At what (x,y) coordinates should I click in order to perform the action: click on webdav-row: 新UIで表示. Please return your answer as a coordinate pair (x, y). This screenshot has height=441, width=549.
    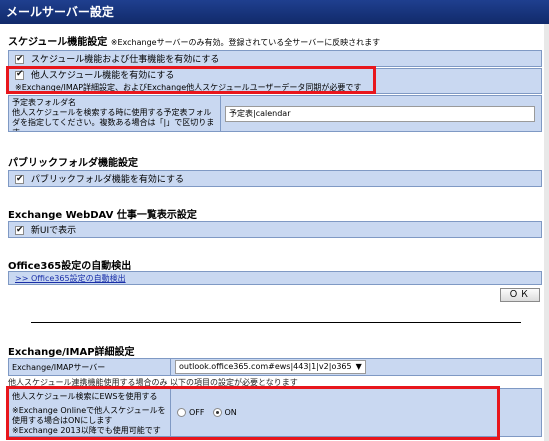
    Looking at the image, I should click on (275, 229).